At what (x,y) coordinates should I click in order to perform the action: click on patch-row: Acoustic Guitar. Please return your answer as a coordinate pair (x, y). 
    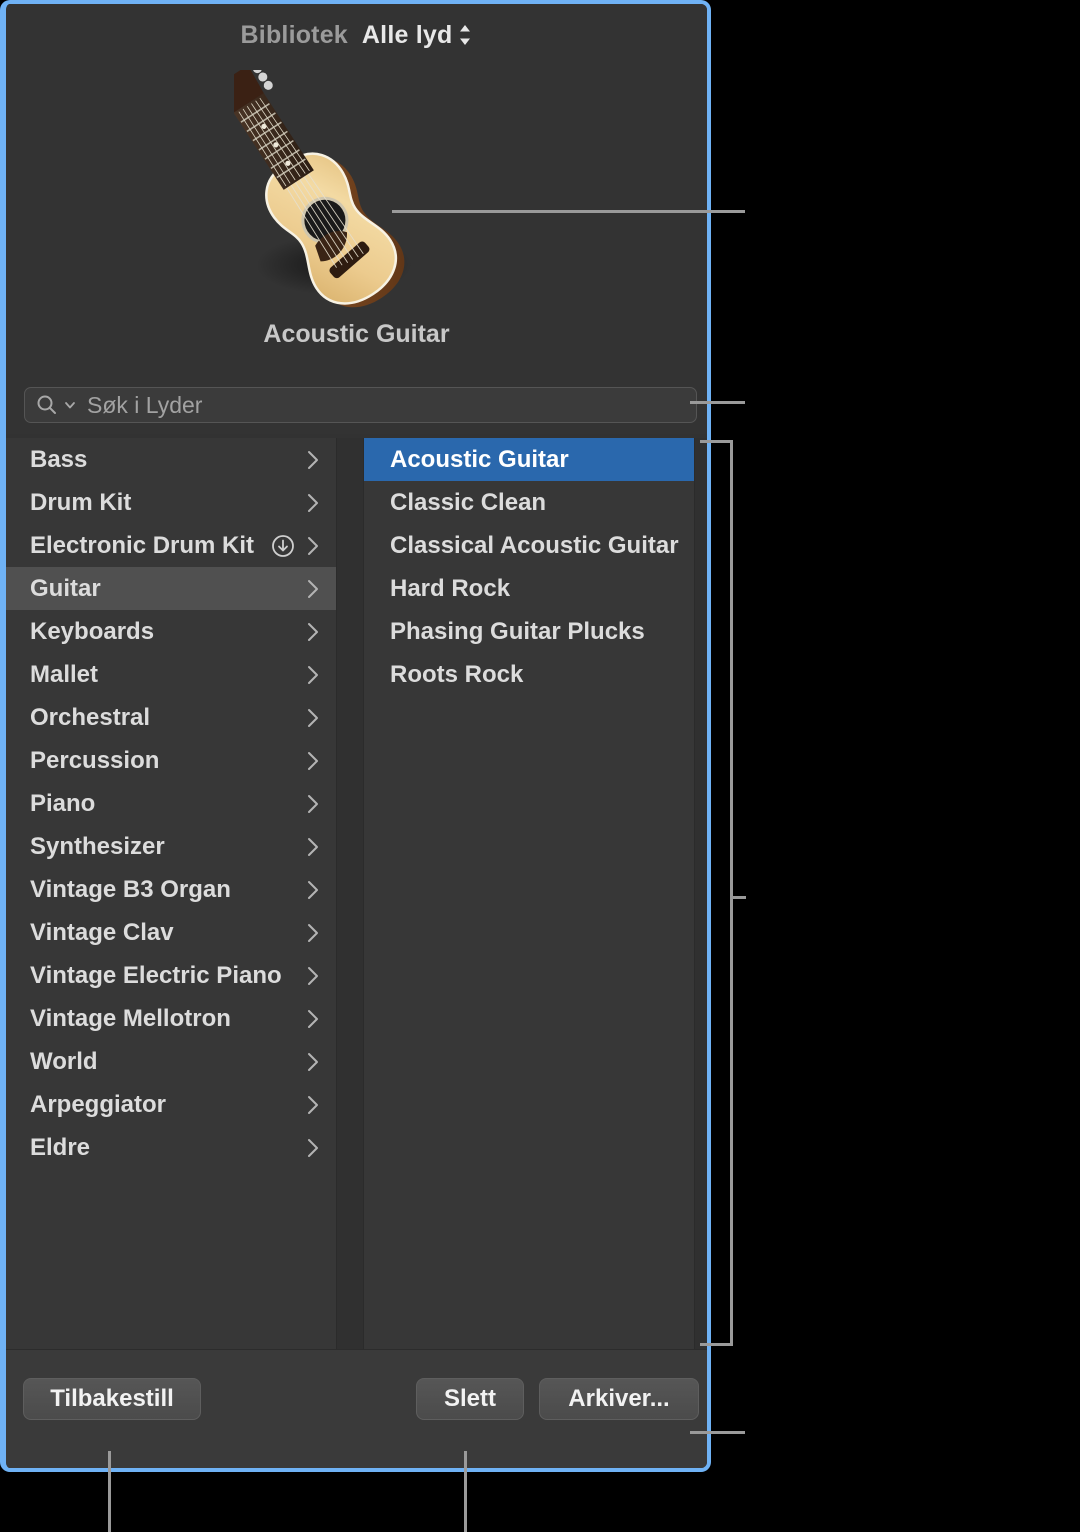
    Looking at the image, I should click on (529, 459).